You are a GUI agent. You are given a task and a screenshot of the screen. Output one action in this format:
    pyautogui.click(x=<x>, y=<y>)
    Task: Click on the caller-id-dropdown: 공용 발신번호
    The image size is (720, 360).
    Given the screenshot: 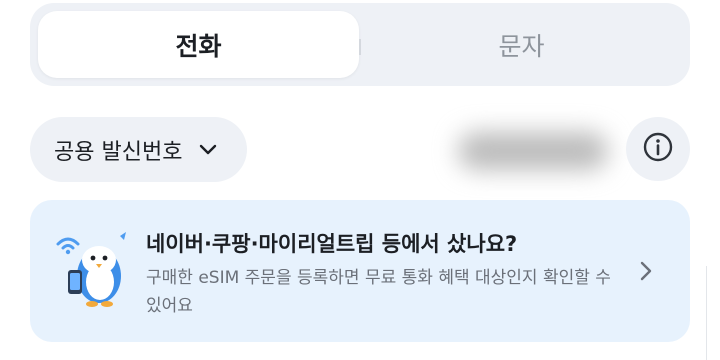 What is the action you would take?
    pyautogui.click(x=138, y=149)
    